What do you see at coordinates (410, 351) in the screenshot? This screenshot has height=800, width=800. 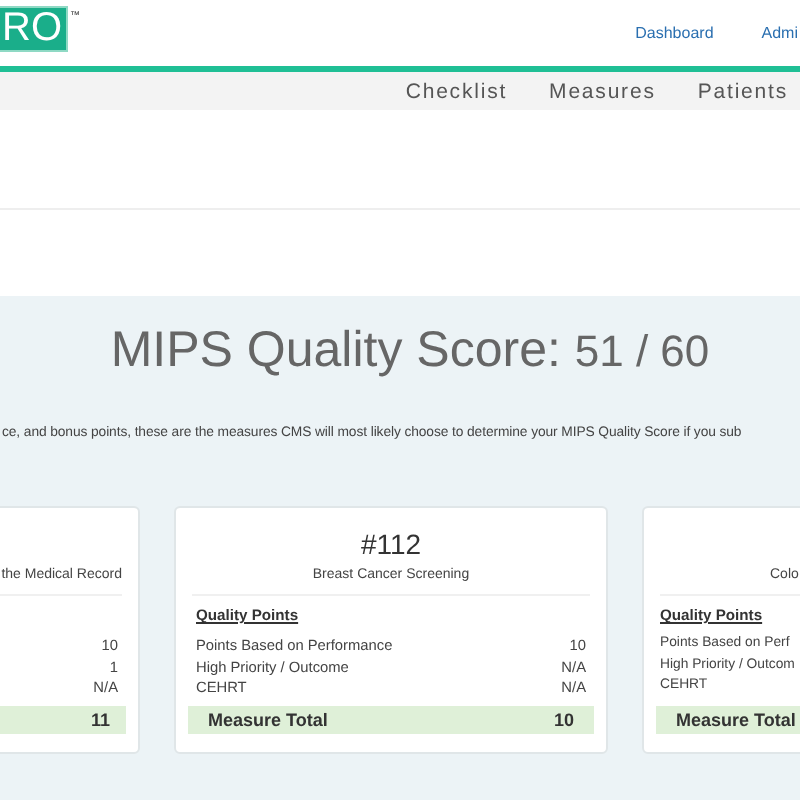 I see `score-title: MIPS Quality Score: 51 / 60` at bounding box center [410, 351].